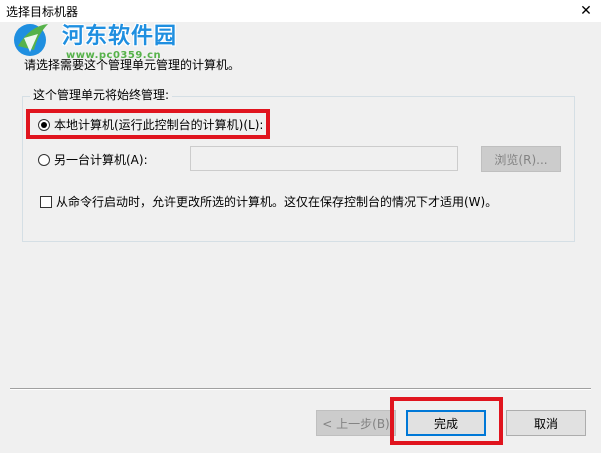  I want to click on group-label: 这个管理单元将始终管理:, so click(101, 94).